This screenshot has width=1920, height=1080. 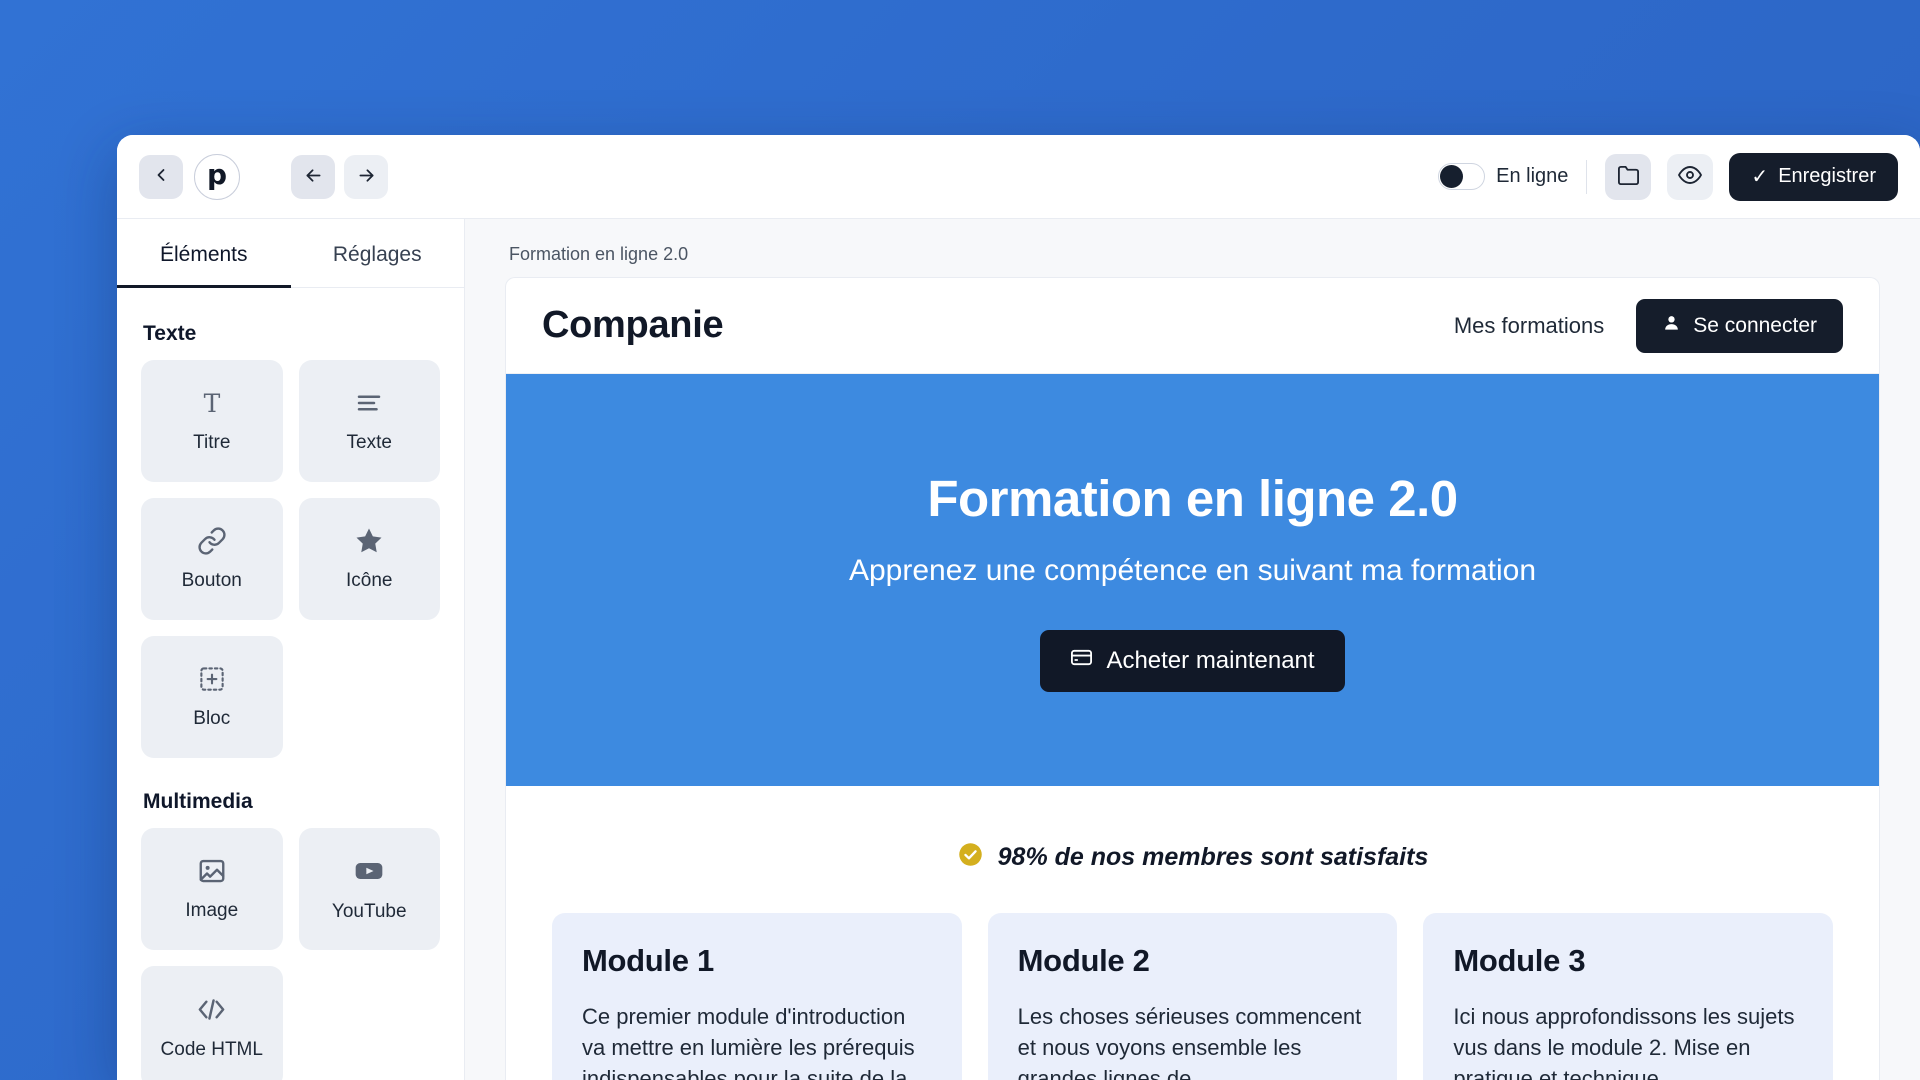 I want to click on arrow-right-icon, so click(x=366, y=177).